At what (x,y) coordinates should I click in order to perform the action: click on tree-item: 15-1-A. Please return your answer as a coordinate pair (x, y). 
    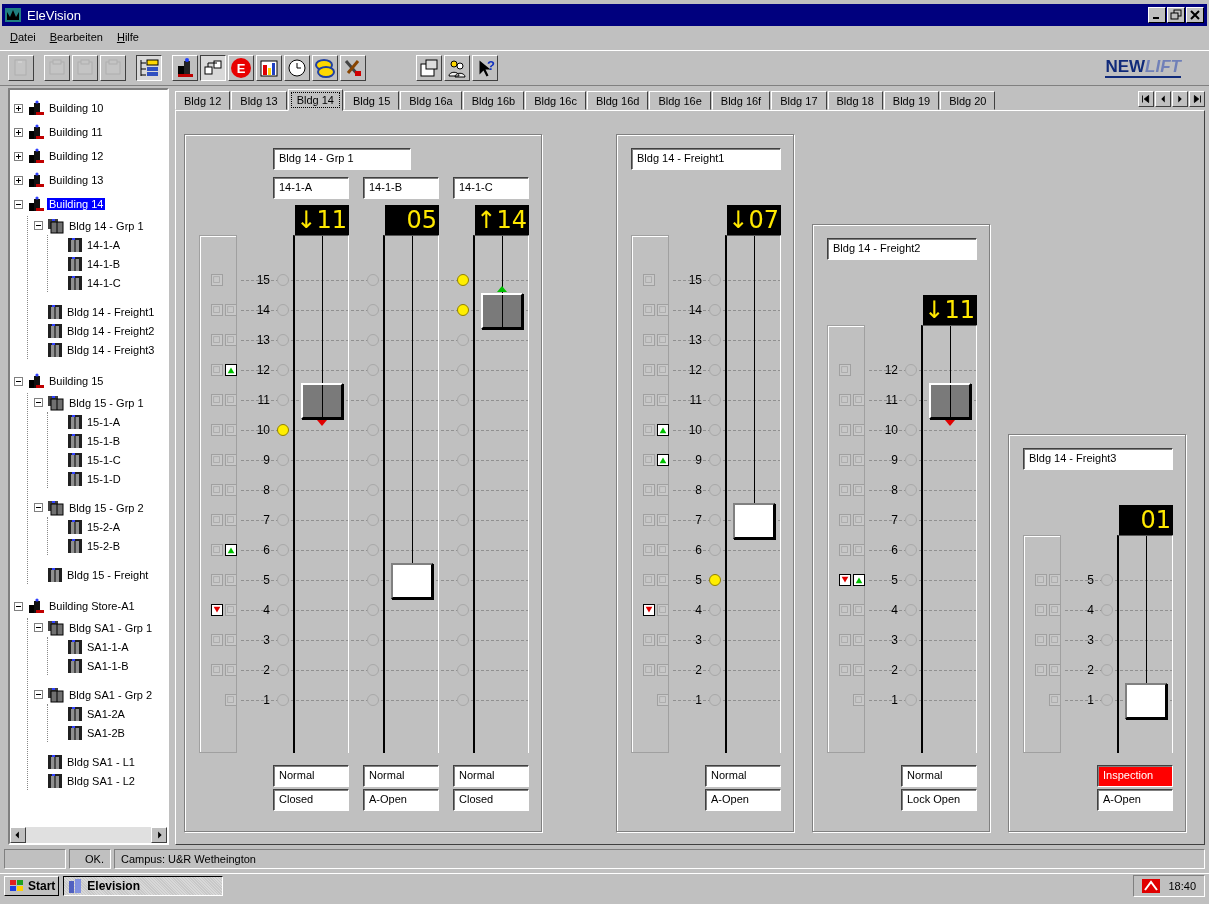
    Looking at the image, I should click on (104, 421).